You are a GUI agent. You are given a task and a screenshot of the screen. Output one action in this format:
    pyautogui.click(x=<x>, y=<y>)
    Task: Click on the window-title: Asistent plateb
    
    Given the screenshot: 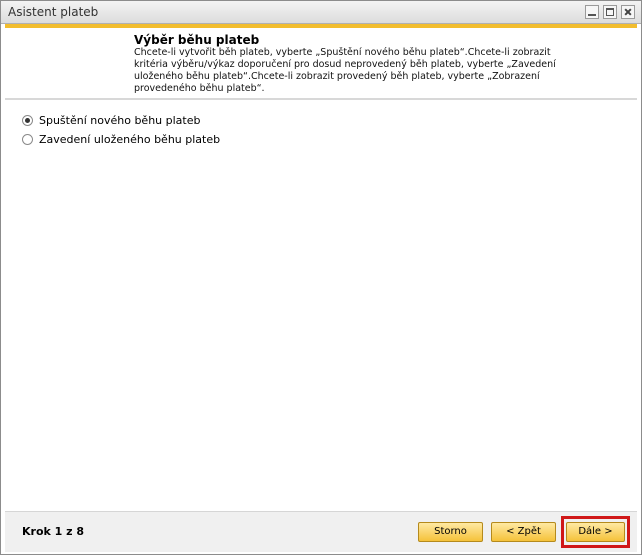 What is the action you would take?
    pyautogui.click(x=53, y=12)
    